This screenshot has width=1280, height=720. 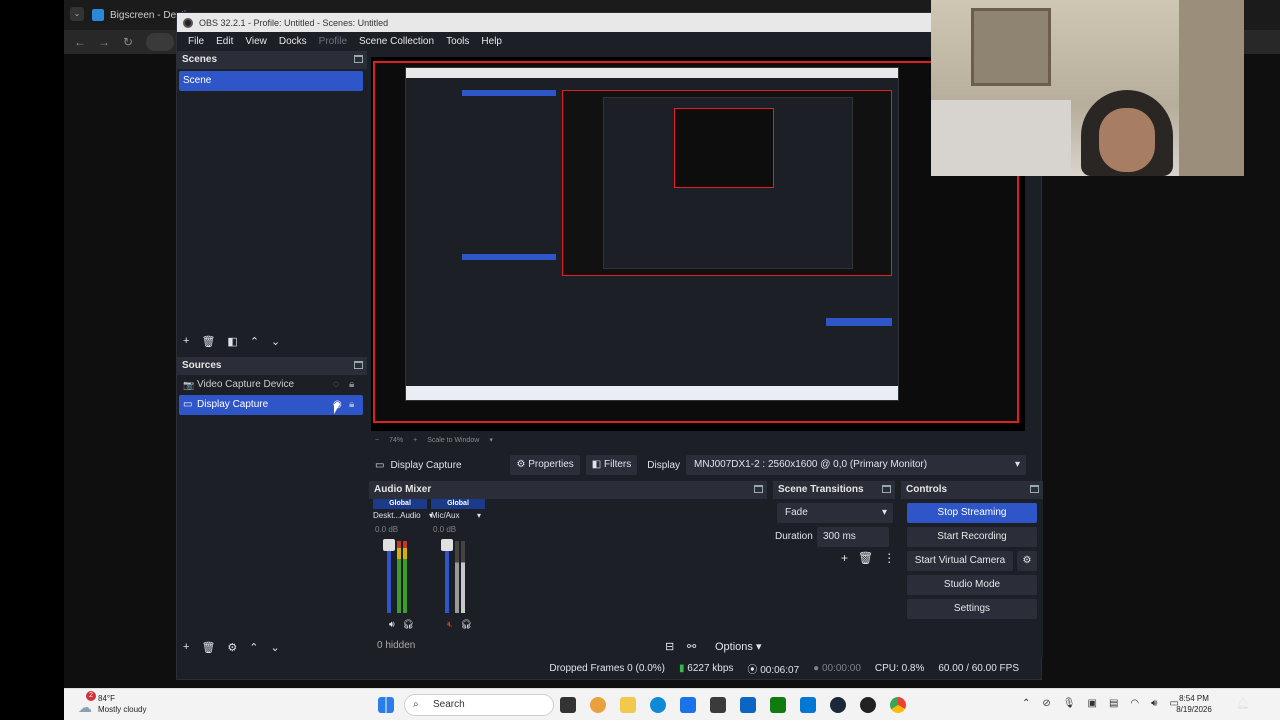 What do you see at coordinates (396, 440) in the screenshot?
I see `zoom-level: 74%` at bounding box center [396, 440].